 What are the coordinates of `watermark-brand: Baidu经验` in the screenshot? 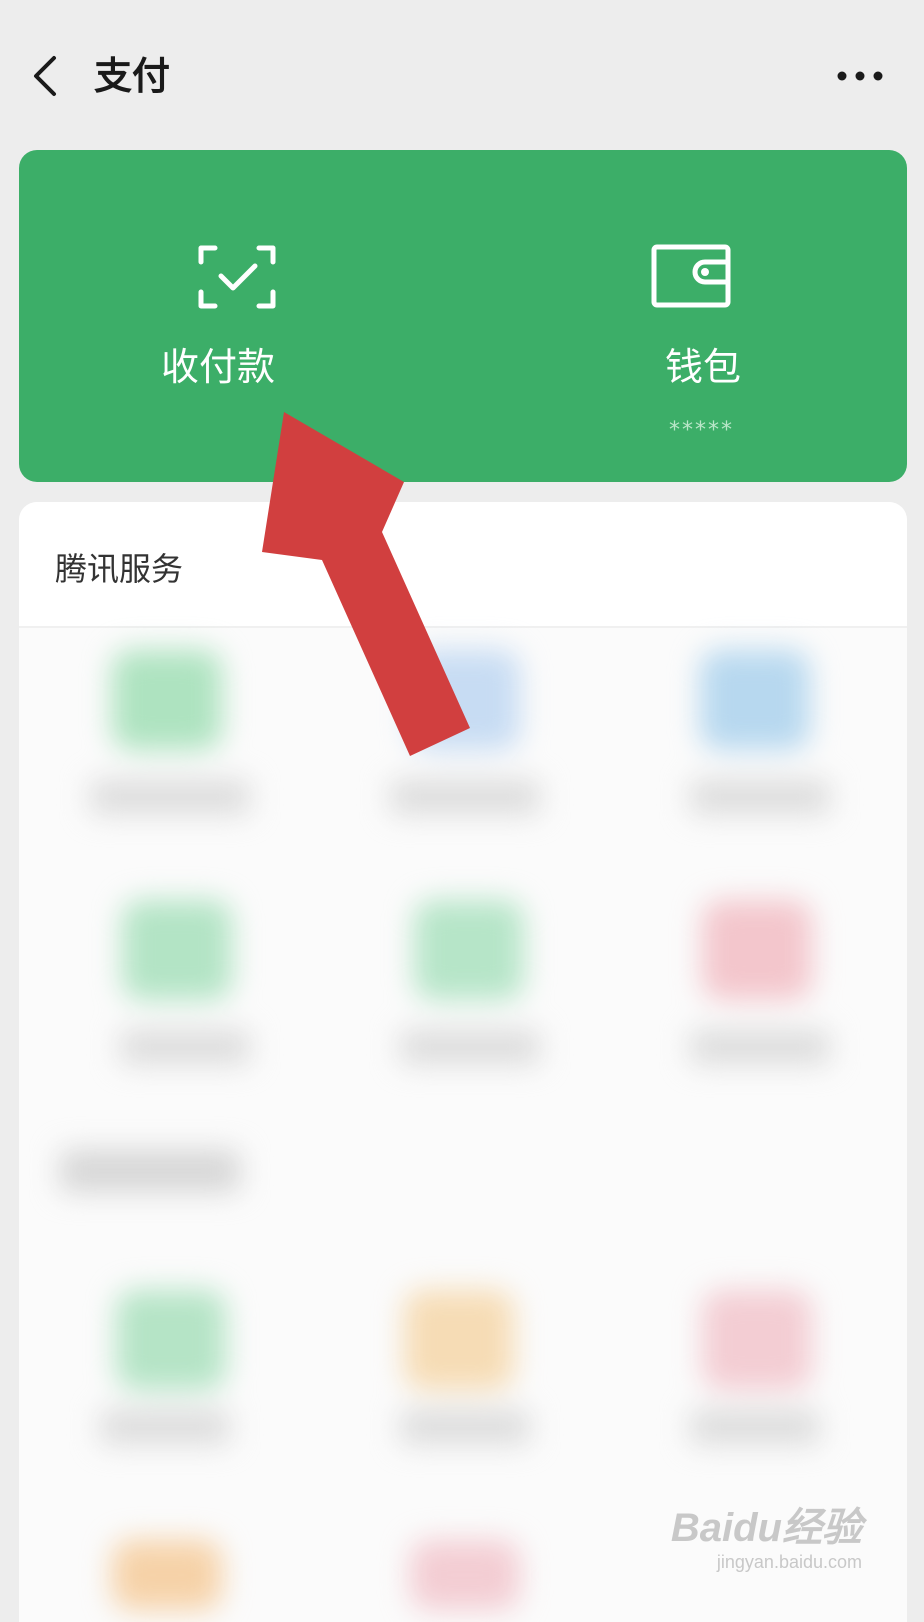 It's located at (766, 1528).